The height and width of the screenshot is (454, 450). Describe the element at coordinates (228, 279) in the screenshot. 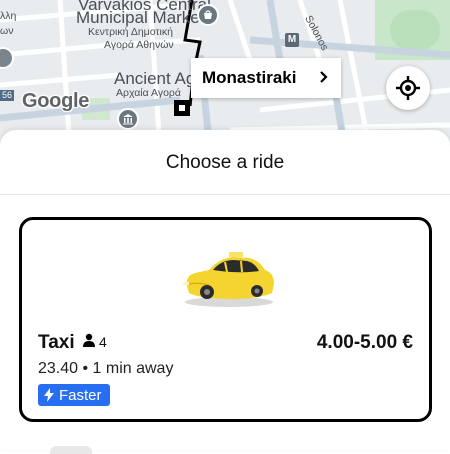

I see `taxi-car-icon` at that location.